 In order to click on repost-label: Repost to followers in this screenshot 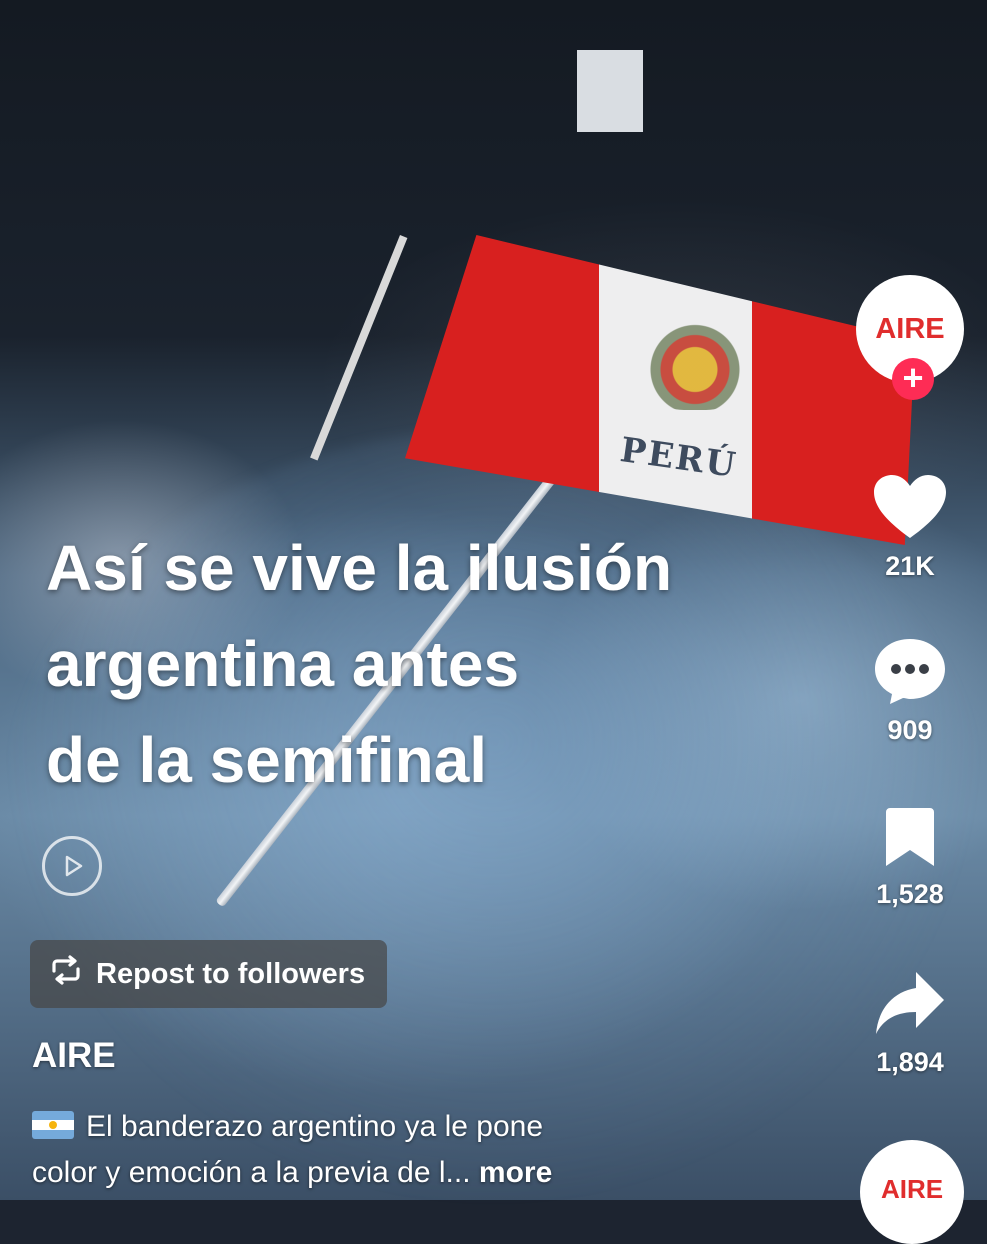, I will do `click(231, 973)`.